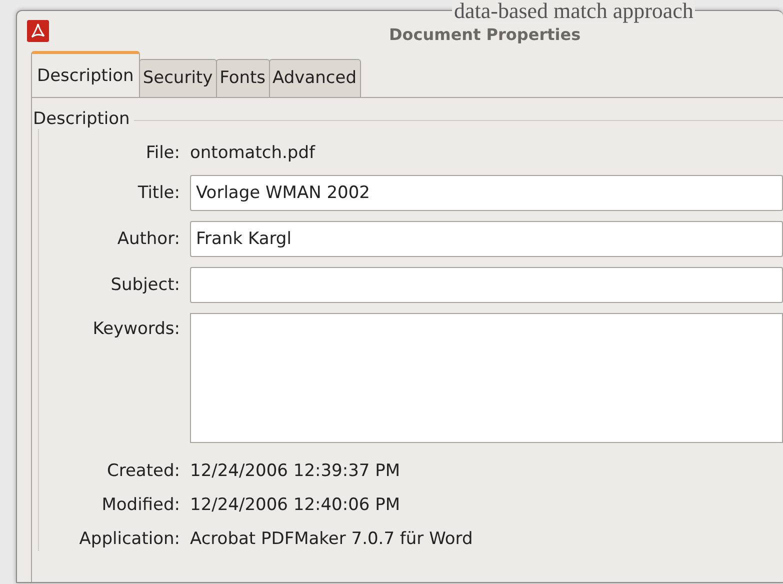 The height and width of the screenshot is (584, 783). I want to click on field-label: Keywords:, so click(136, 328).